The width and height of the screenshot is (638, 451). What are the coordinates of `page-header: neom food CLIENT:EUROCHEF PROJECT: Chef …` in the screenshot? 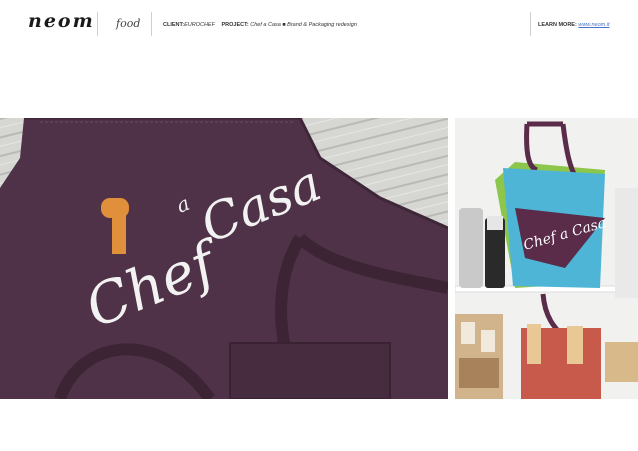 It's located at (319, 26).